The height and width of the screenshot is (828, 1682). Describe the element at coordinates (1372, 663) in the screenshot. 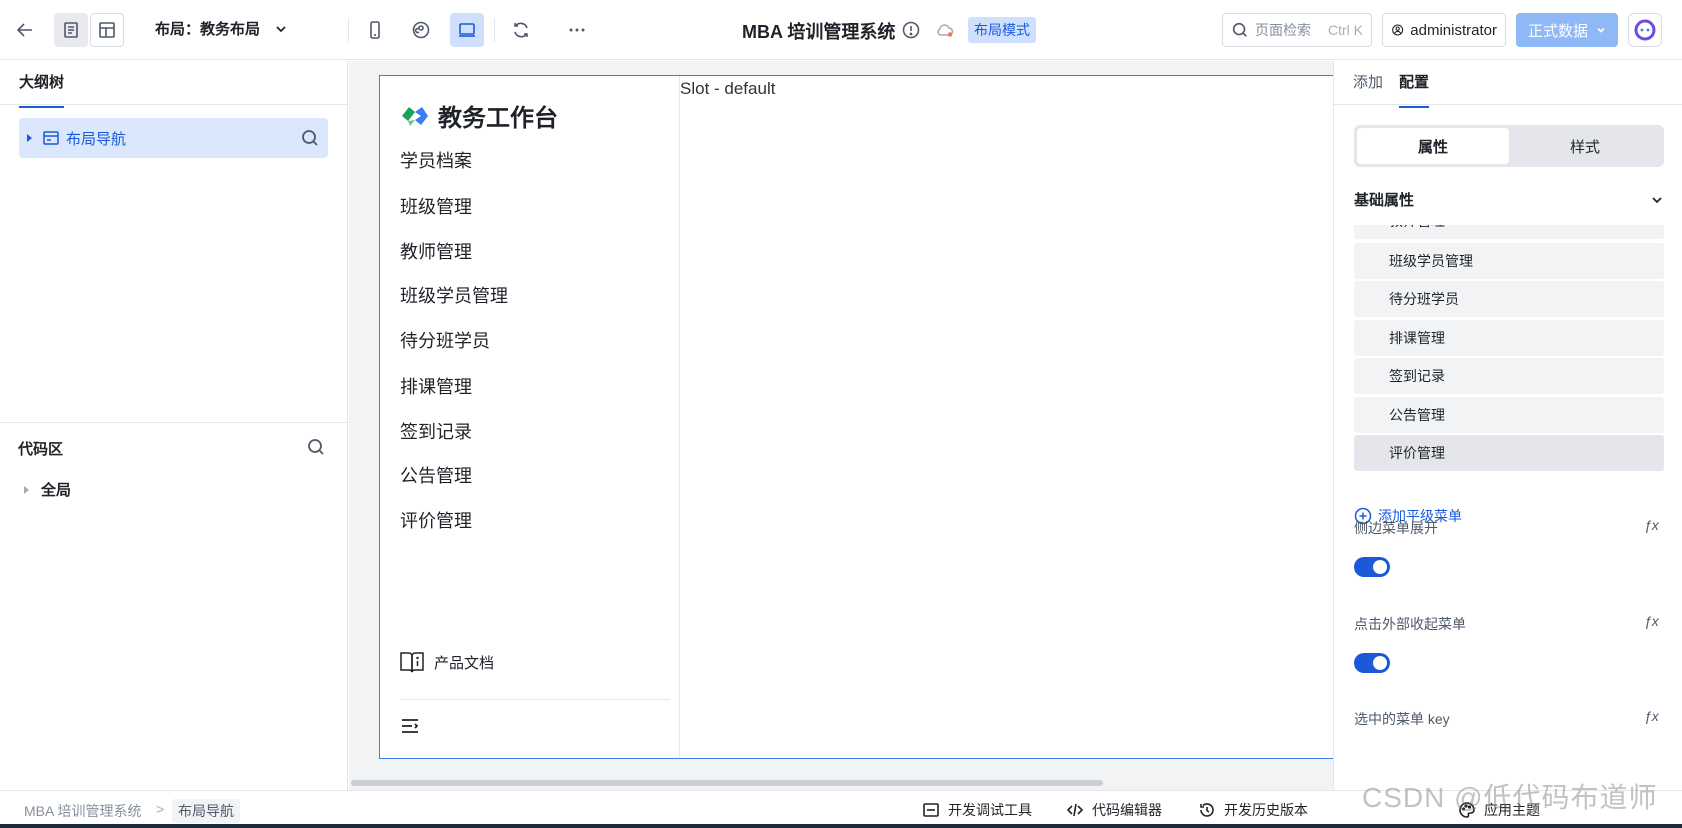

I see `click-outside-toggle` at that location.